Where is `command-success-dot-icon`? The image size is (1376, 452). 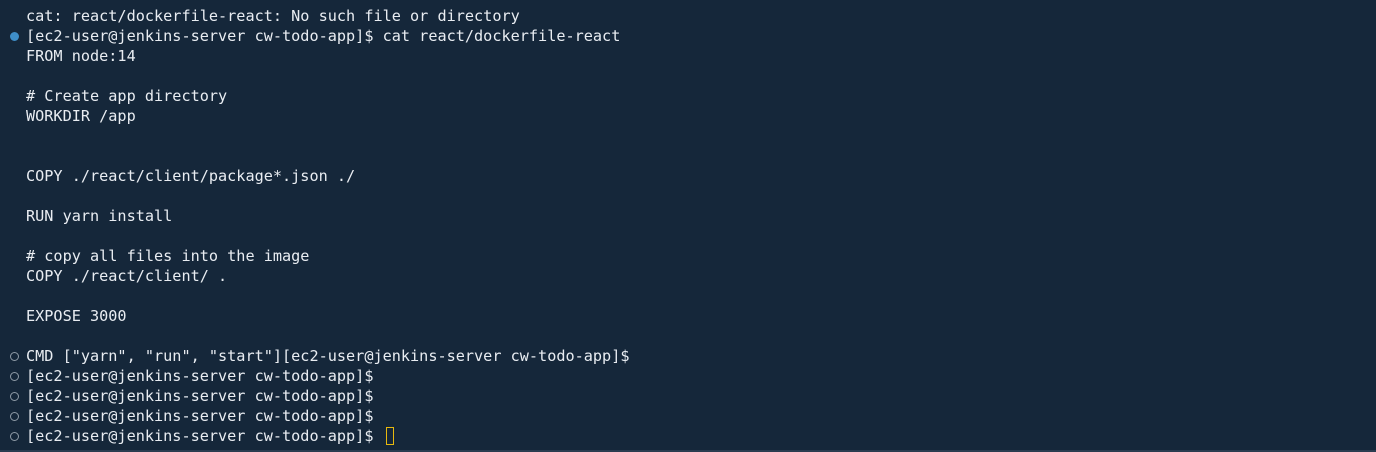
command-success-dot-icon is located at coordinates (14, 36).